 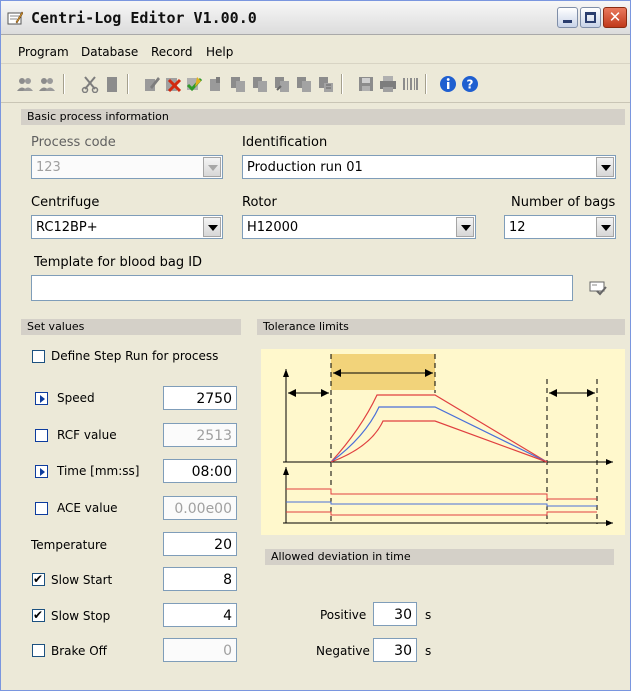 What do you see at coordinates (41, 508) in the screenshot?
I see `ace-square-icon` at bounding box center [41, 508].